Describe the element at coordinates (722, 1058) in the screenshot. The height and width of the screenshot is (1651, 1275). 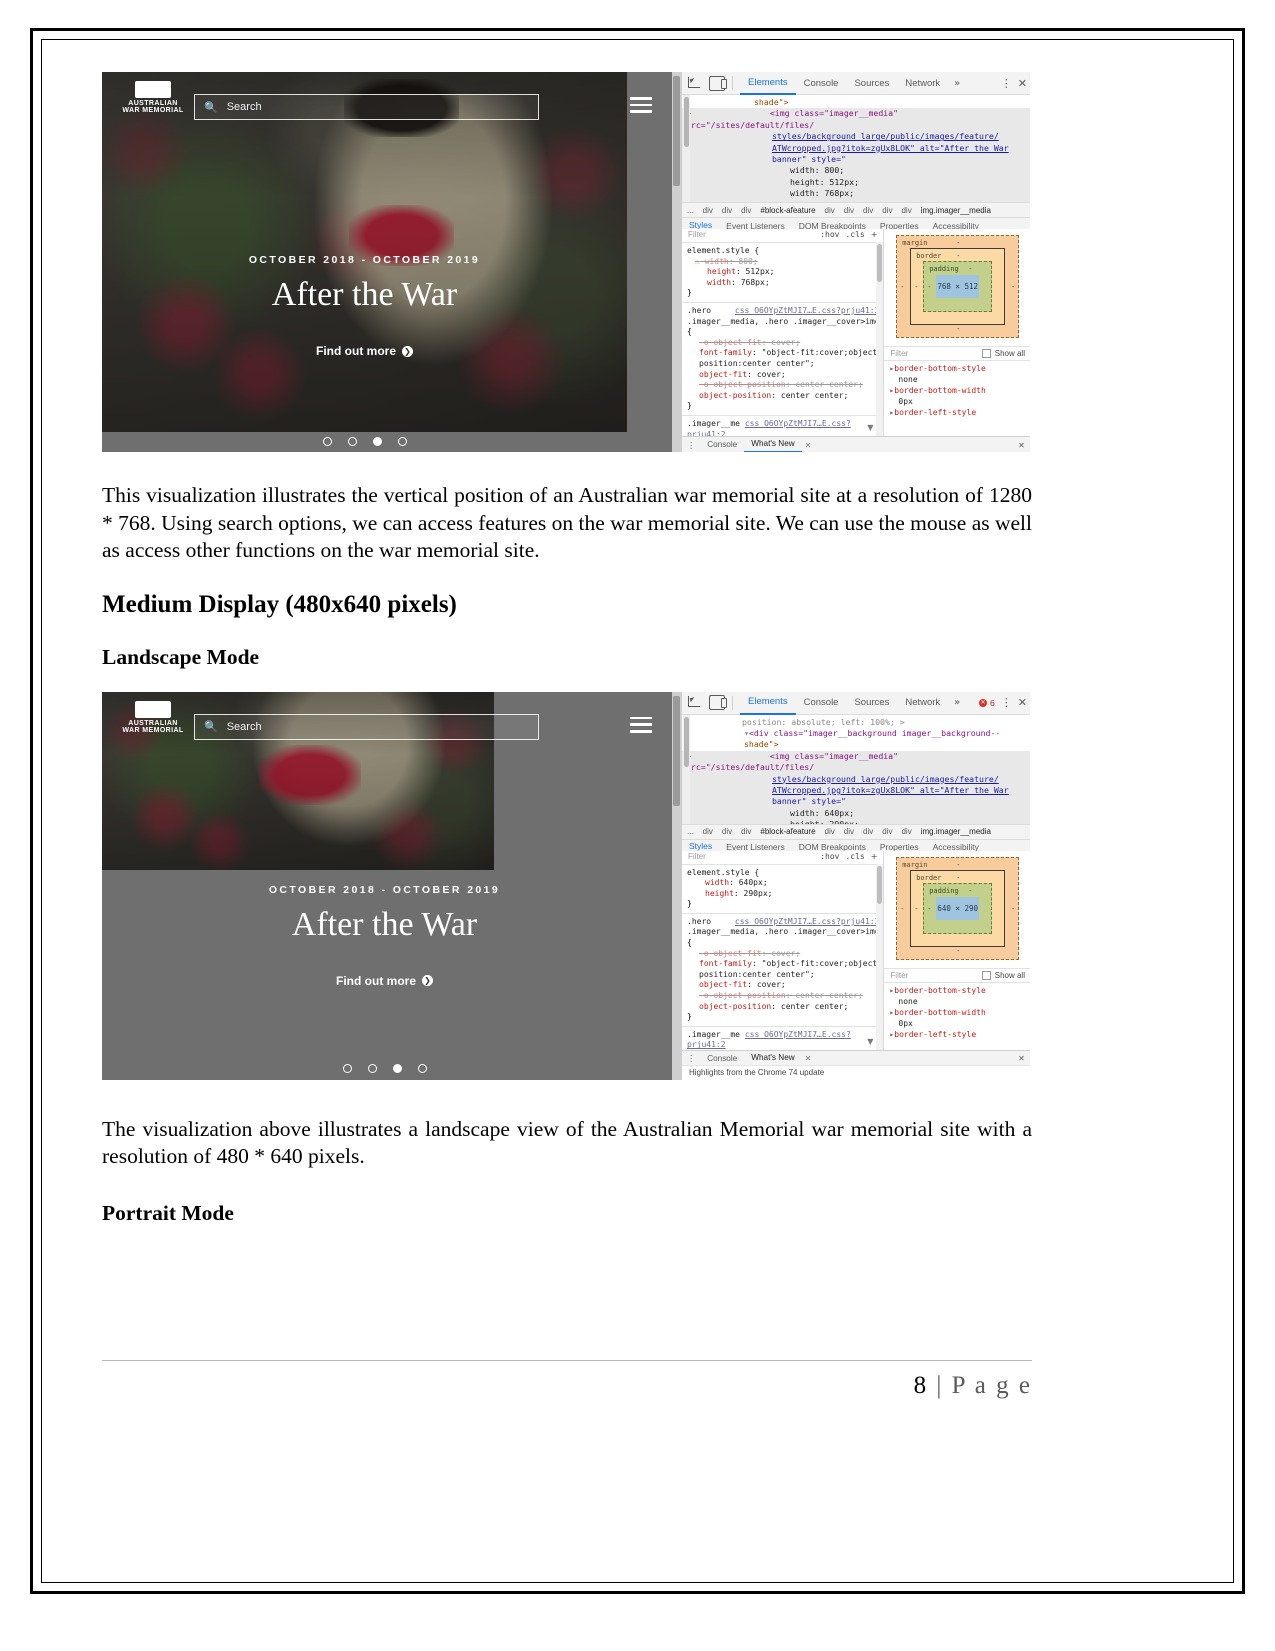
I see `drawer-tab-console-2: Console` at that location.